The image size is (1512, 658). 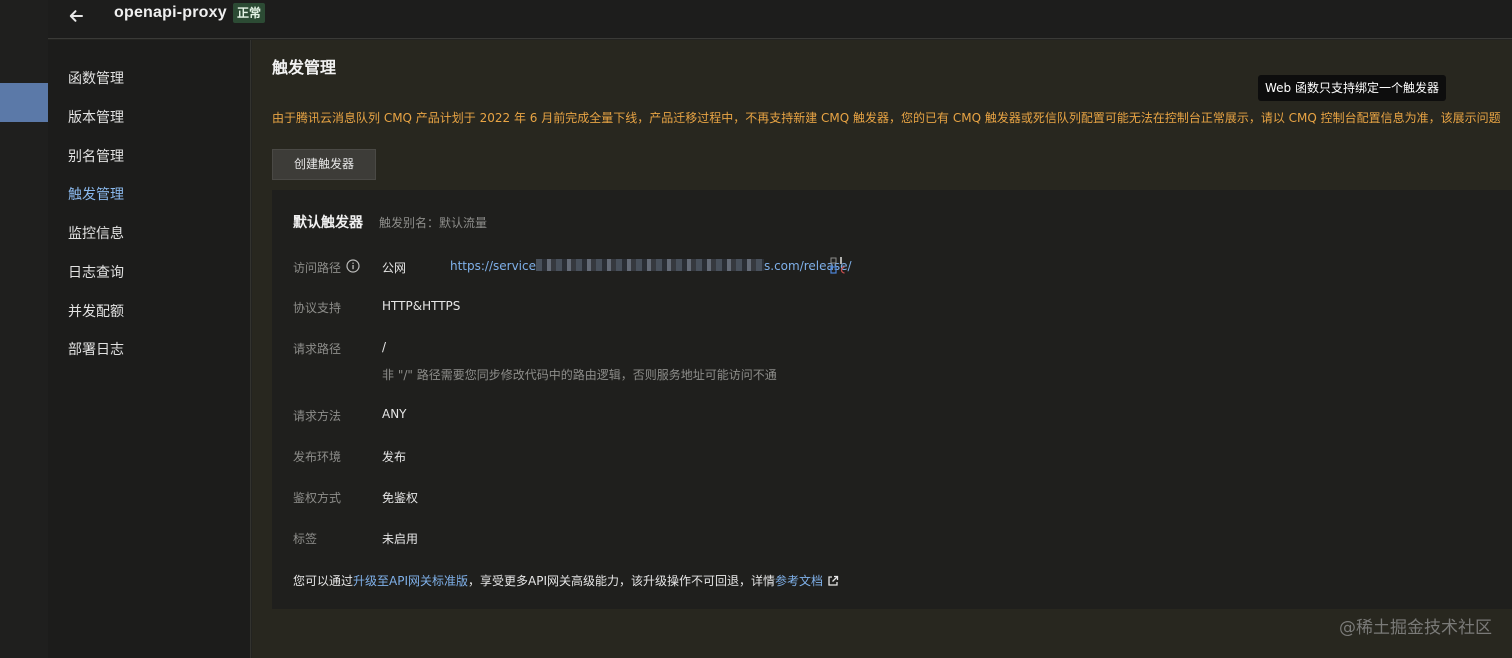 What do you see at coordinates (317, 308) in the screenshot?
I see `protocol-label: 协议支持` at bounding box center [317, 308].